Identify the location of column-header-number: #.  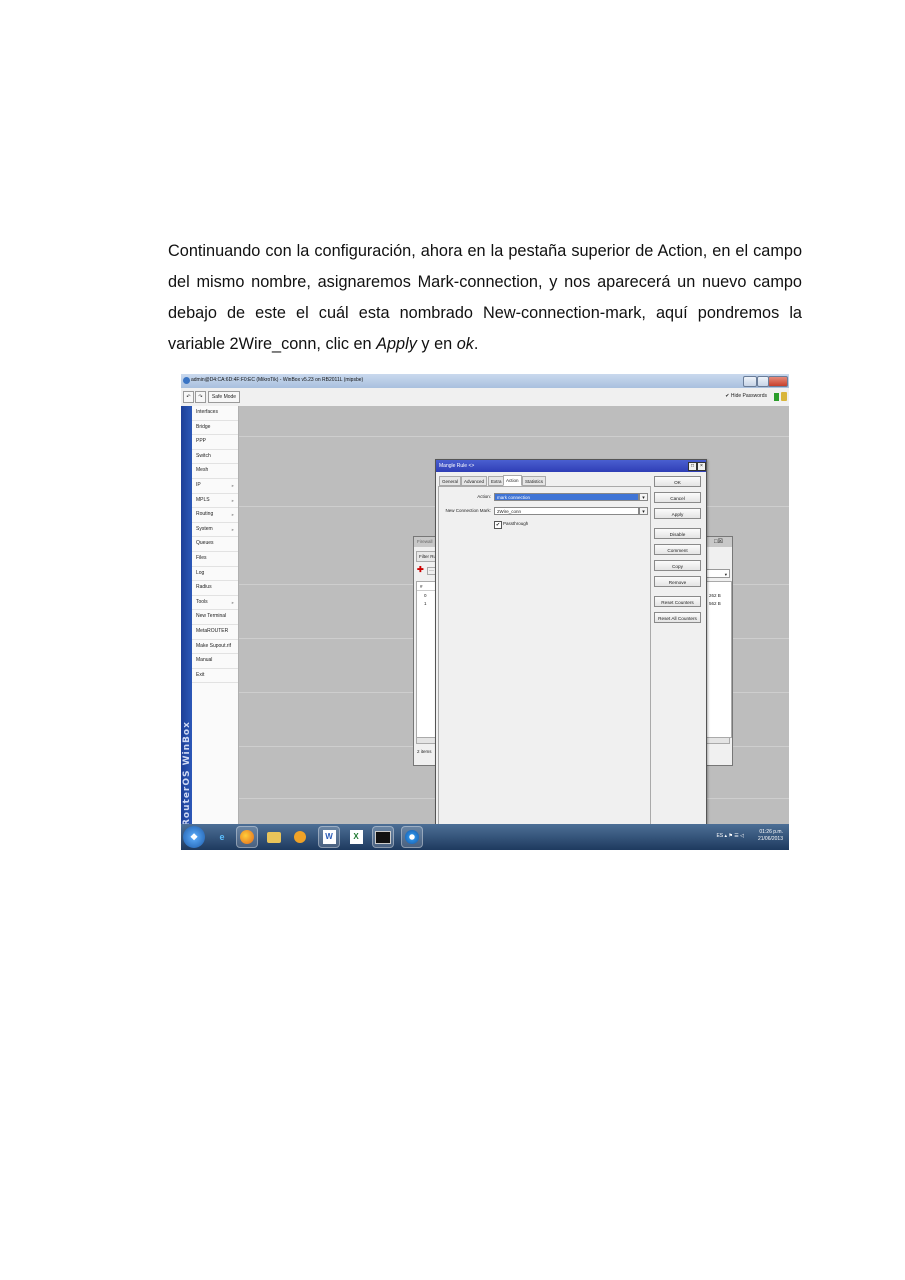
(427, 586).